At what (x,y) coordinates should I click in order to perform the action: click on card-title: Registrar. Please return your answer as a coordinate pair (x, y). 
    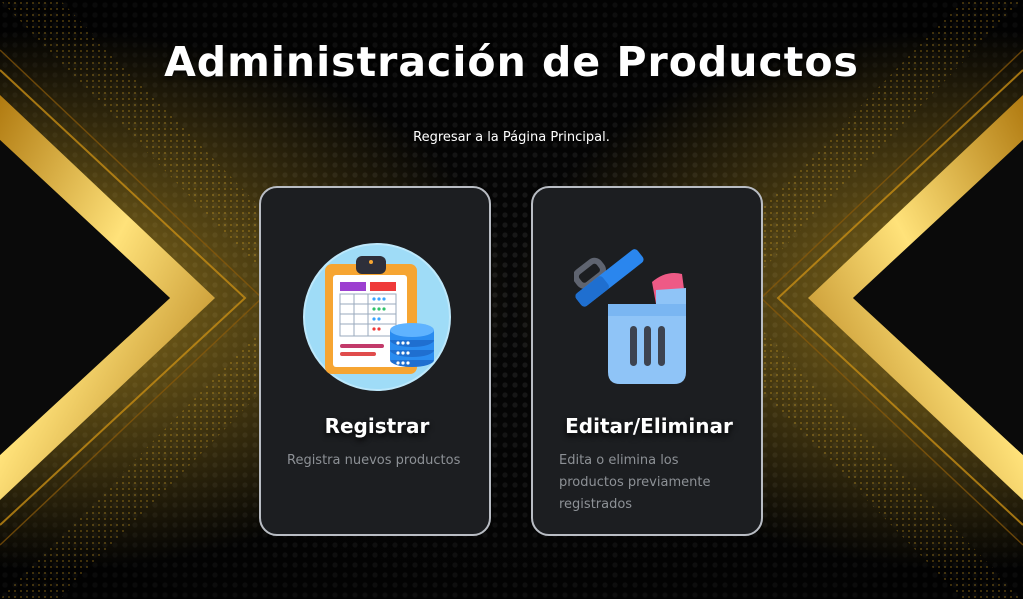
    Looking at the image, I should click on (377, 426).